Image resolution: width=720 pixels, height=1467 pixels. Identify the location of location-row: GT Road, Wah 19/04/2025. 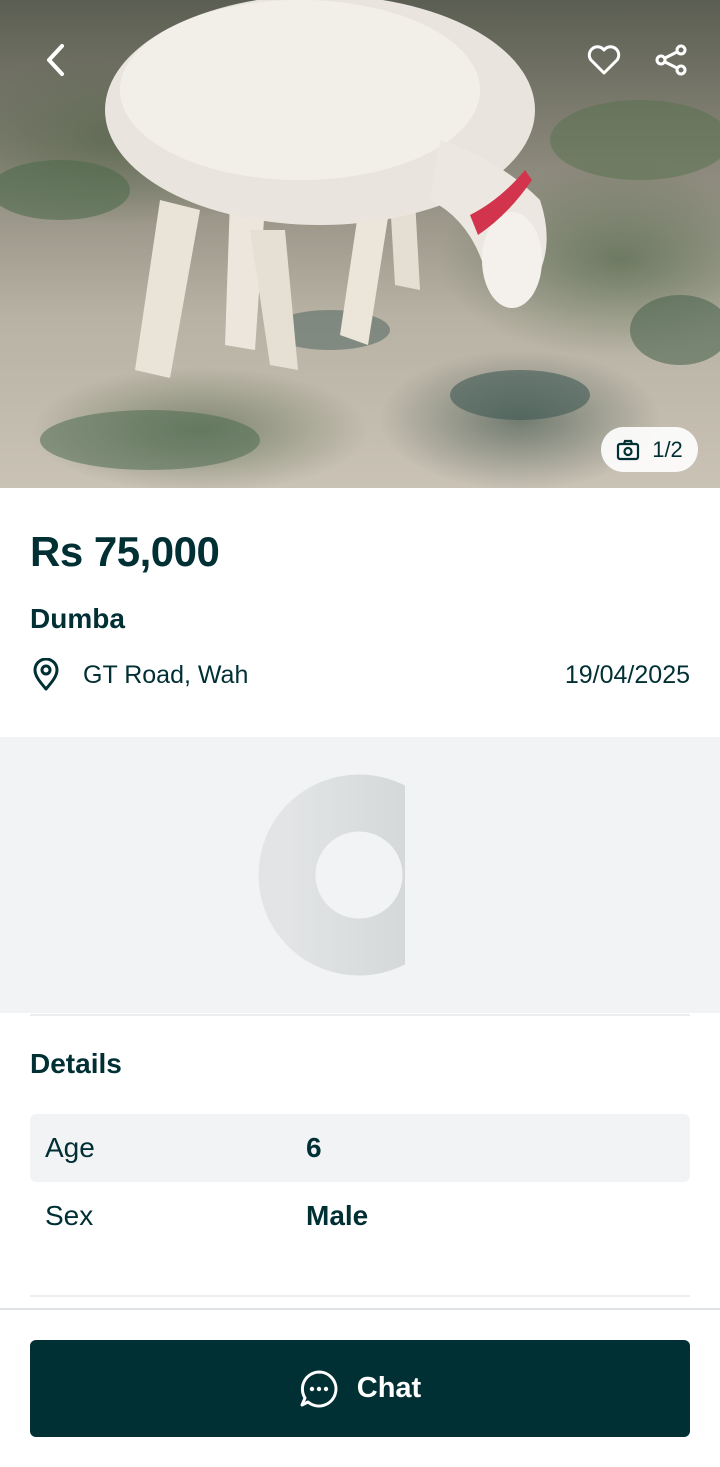
(360, 675).